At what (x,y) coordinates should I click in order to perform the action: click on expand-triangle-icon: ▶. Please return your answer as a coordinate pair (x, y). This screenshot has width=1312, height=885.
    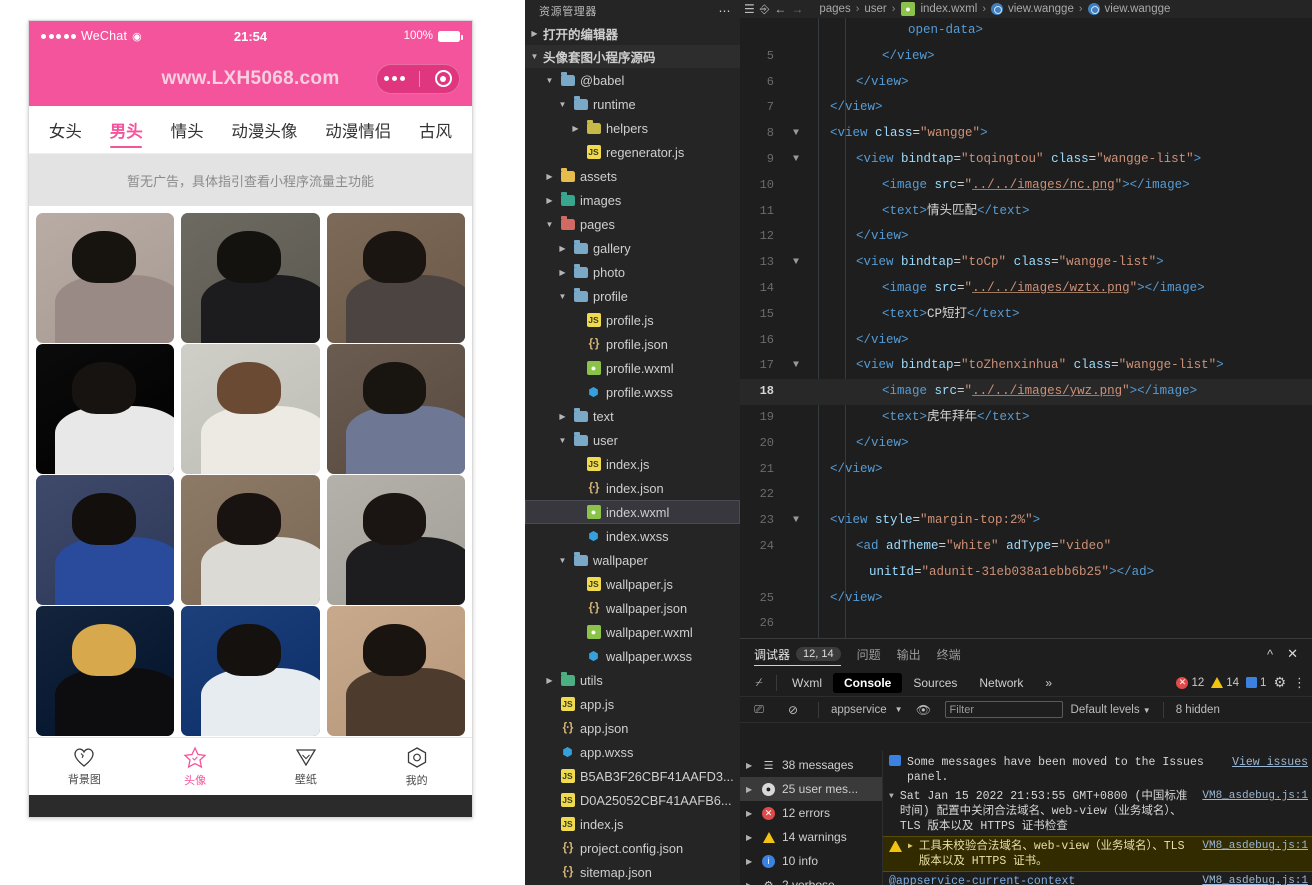
    Looking at the image, I should click on (910, 854).